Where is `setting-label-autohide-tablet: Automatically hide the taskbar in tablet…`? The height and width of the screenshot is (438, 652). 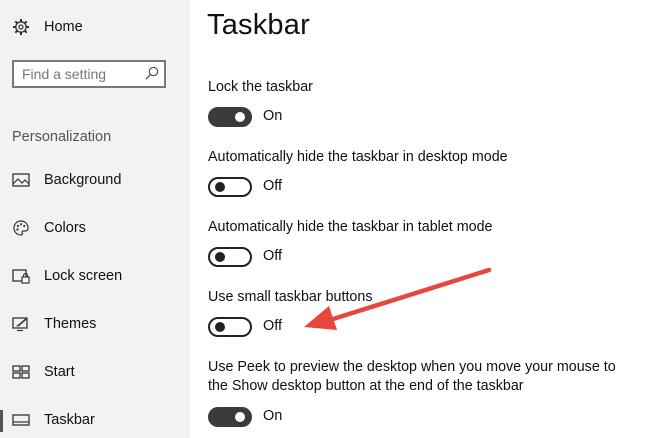
setting-label-autohide-tablet: Automatically hide the taskbar in tablet… is located at coordinates (350, 227).